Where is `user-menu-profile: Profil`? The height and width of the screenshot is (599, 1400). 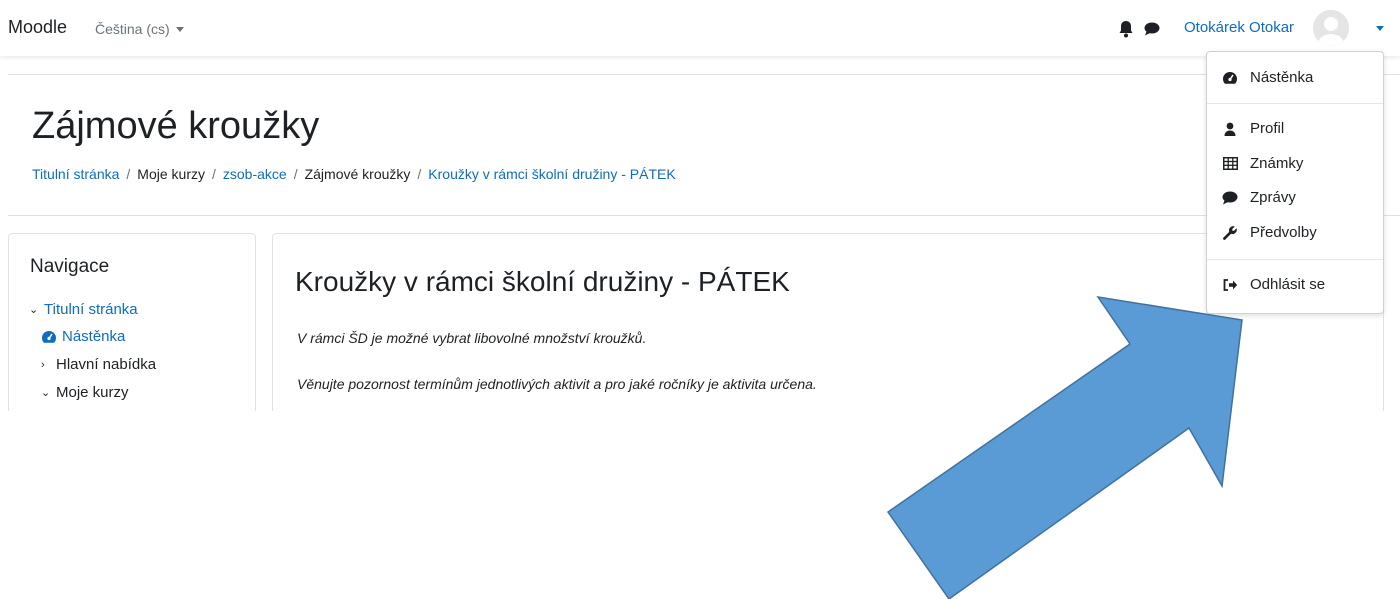
user-menu-profile: Profil is located at coordinates (1253, 128).